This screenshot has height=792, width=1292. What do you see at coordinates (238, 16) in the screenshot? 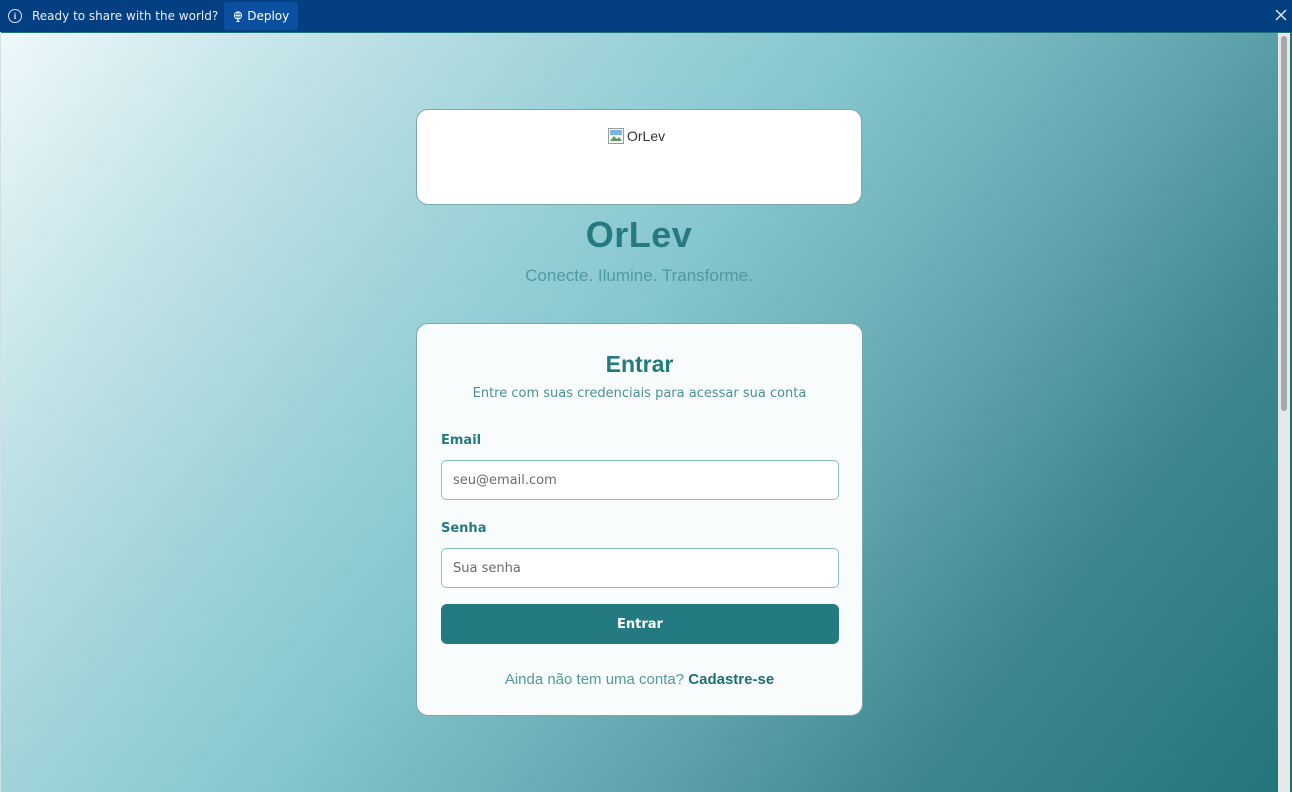
I see `globe-icon` at bounding box center [238, 16].